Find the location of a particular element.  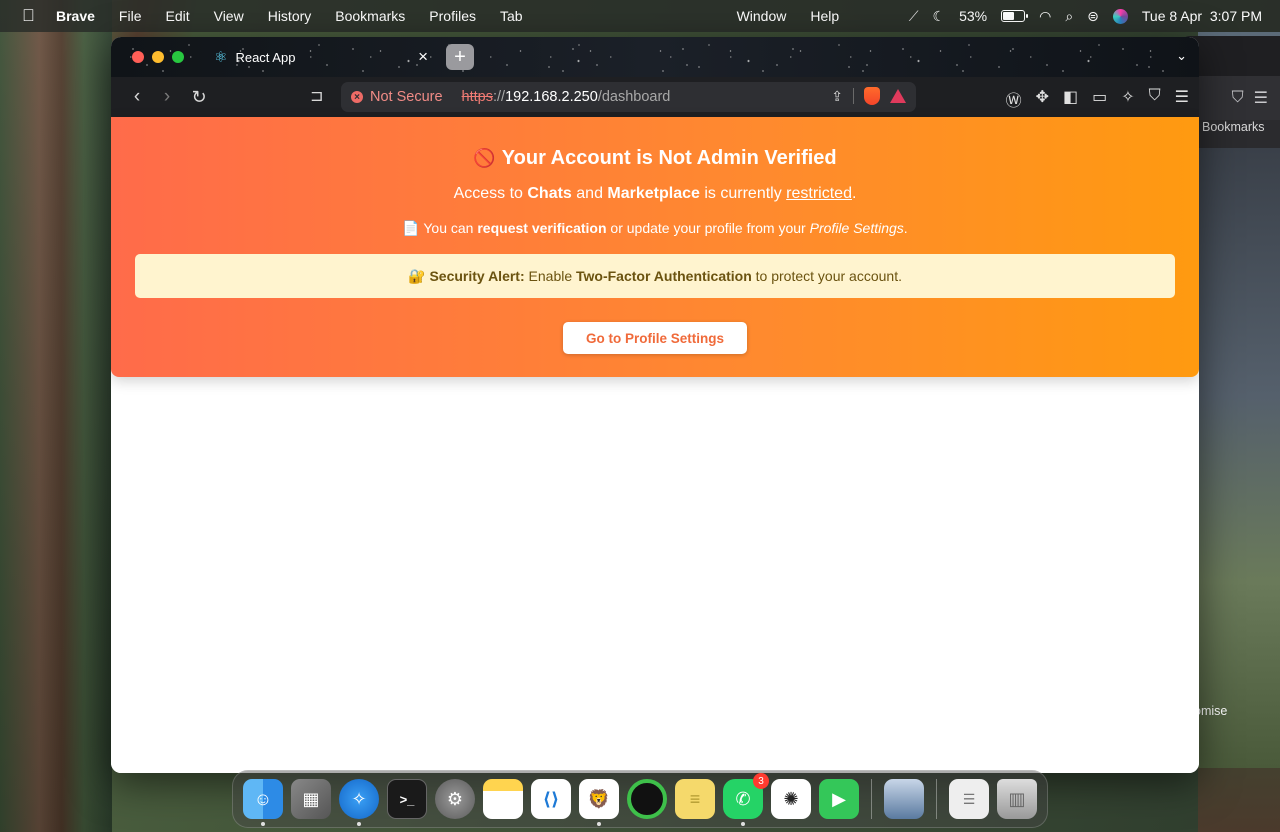

url-scheme: https is located at coordinates (477, 97).